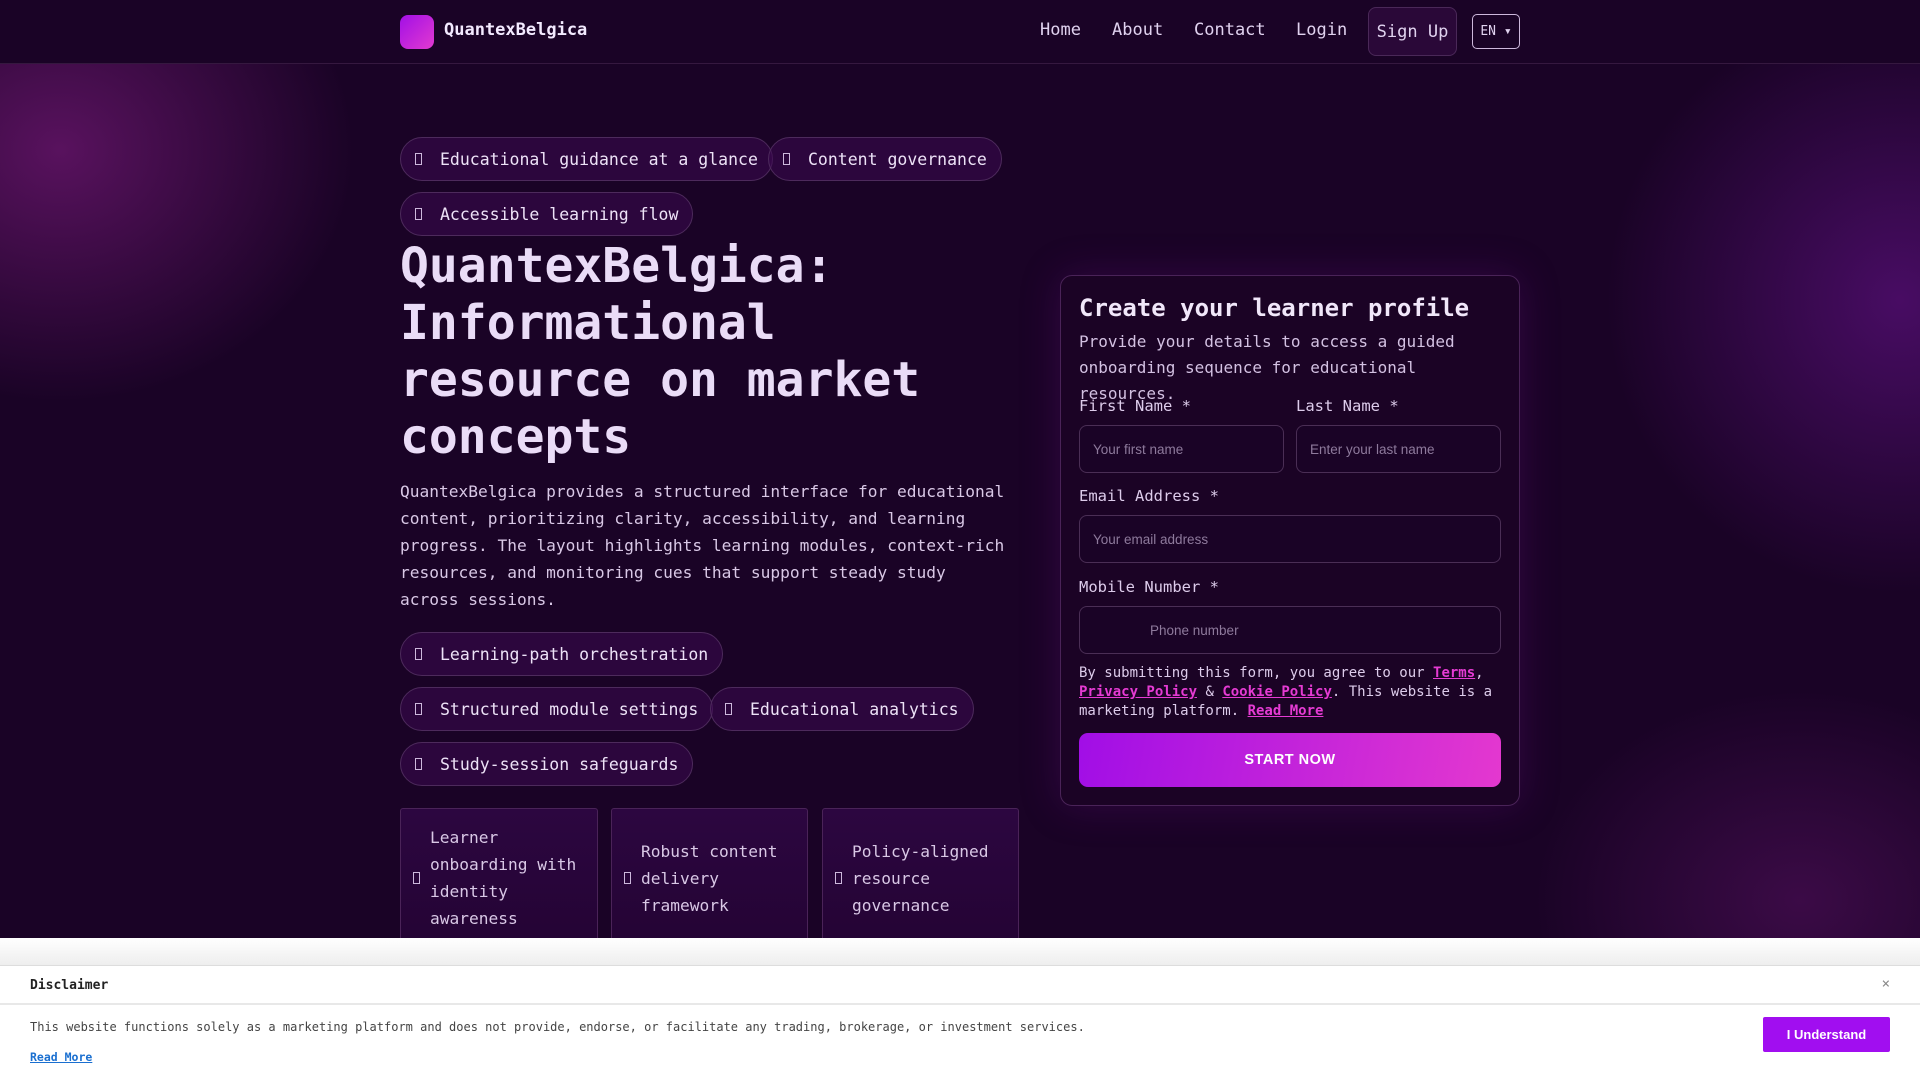 This screenshot has width=1920, height=1080. What do you see at coordinates (417, 32) in the screenshot?
I see `logo-icon` at bounding box center [417, 32].